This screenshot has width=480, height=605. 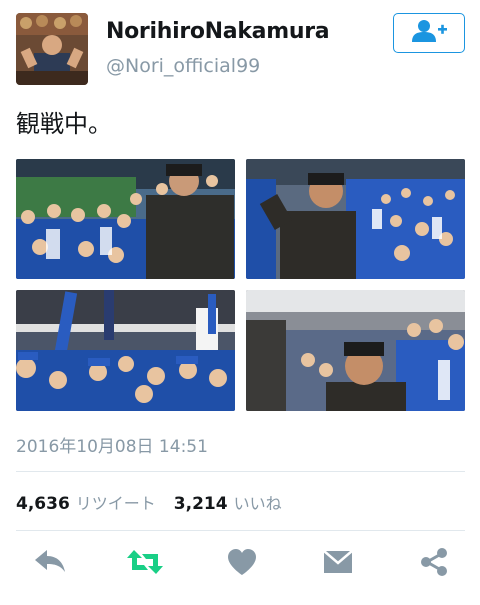 What do you see at coordinates (183, 66) in the screenshot?
I see `username-handle: @Nori_official99` at bounding box center [183, 66].